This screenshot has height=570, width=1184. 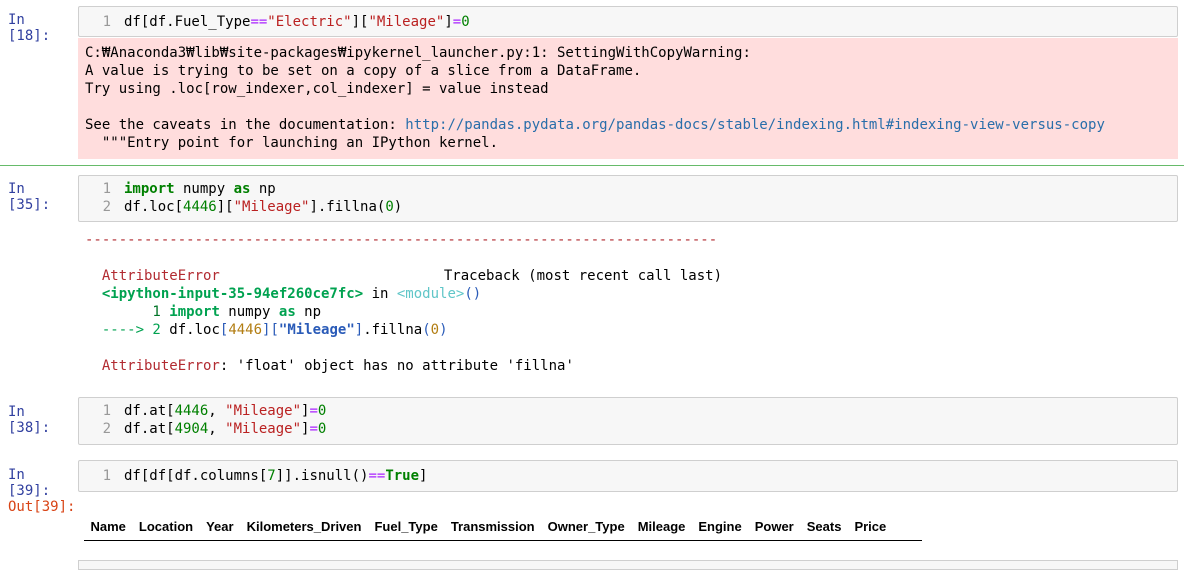 I want to click on column-header: Seats, so click(x=824, y=526).